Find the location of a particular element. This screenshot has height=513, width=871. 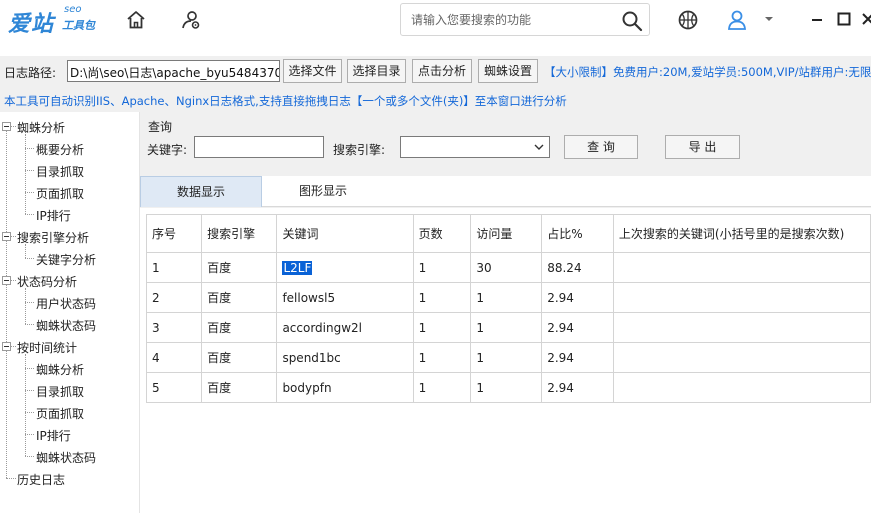

selected-keyword: L2LF is located at coordinates (297, 267).